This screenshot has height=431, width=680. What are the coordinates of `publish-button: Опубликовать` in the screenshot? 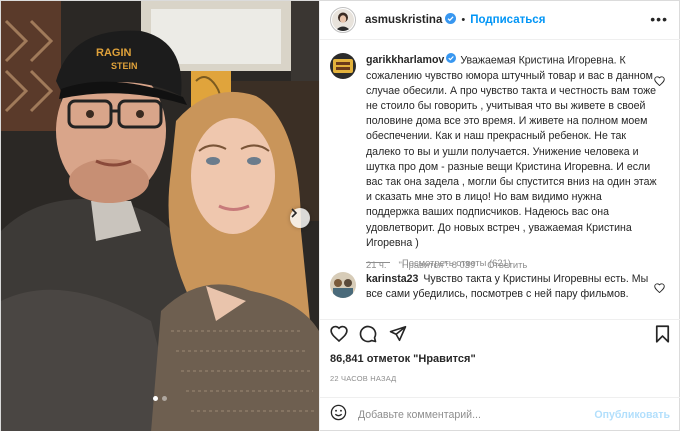 It's located at (632, 415).